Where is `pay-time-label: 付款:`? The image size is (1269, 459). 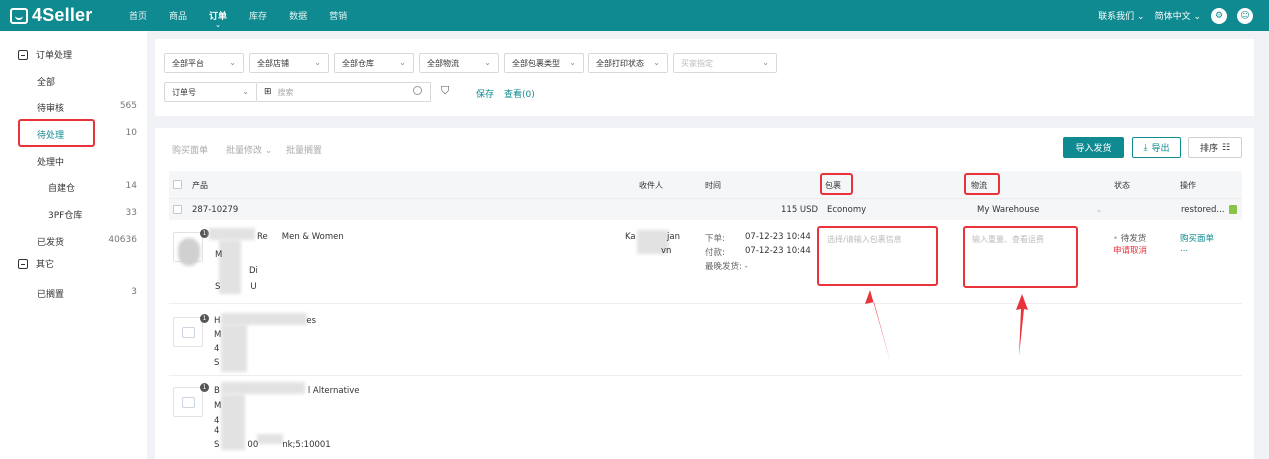
pay-time-label: 付款: is located at coordinates (715, 253).